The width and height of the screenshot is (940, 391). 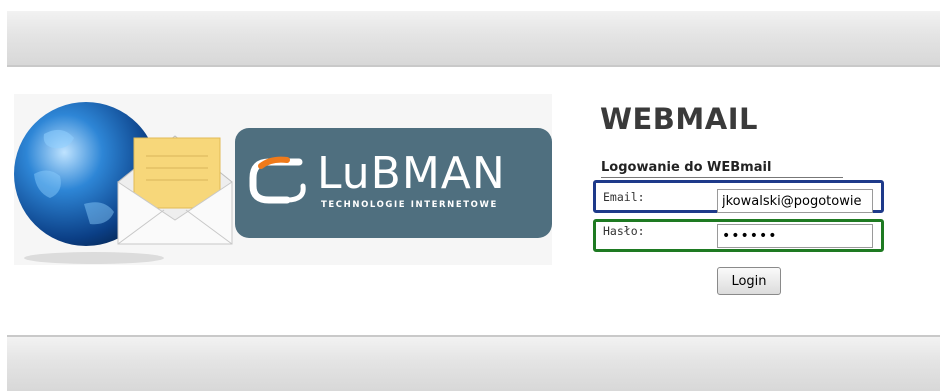 I want to click on email-label: Email:, so click(x=624, y=197).